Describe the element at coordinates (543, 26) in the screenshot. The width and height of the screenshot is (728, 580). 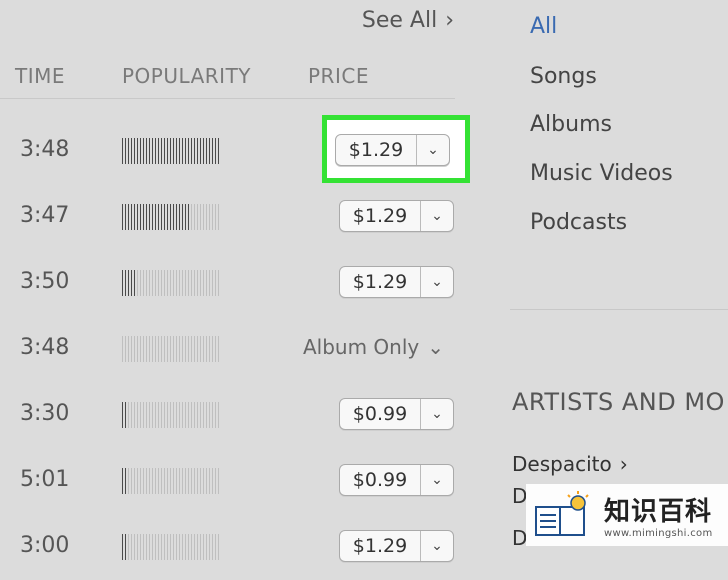
I see `category-all: All` at that location.